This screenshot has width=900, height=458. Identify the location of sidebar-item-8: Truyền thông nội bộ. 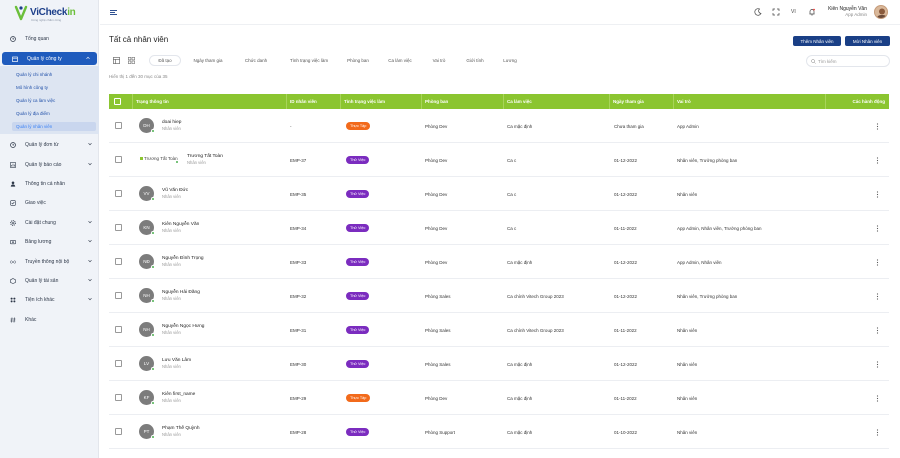
(49, 261).